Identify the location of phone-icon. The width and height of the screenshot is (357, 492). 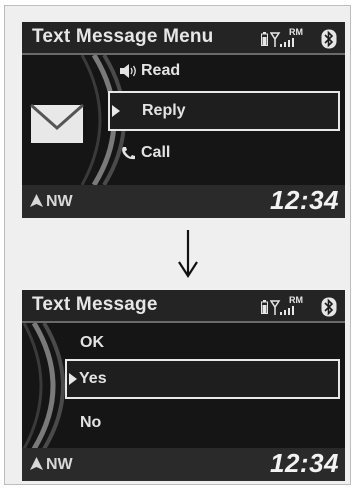
(128, 153).